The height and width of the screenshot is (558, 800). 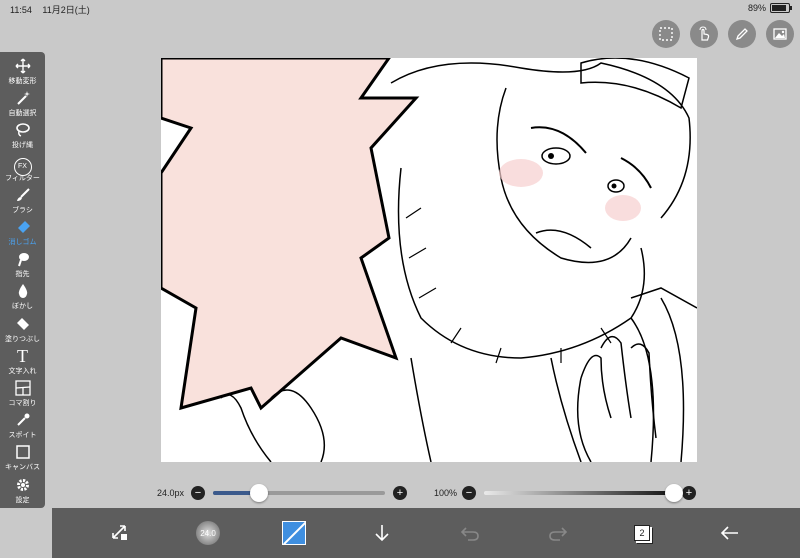 I want to click on tool-fx: FX フィルター, so click(x=22, y=169).